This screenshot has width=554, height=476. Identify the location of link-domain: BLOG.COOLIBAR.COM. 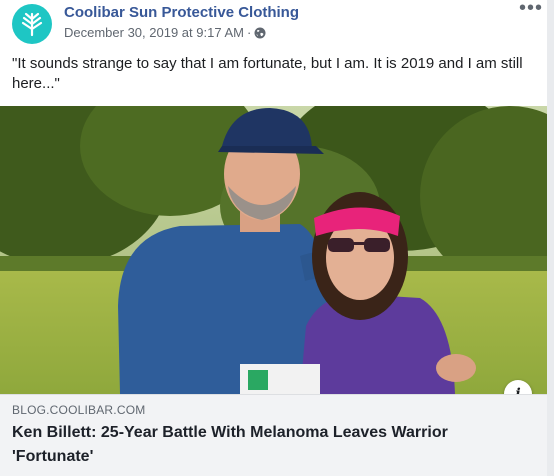
(79, 410).